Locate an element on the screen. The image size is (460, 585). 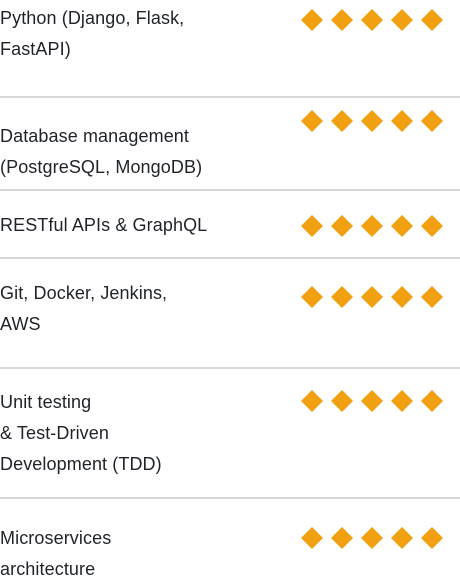
skill-label: Git, Docker, Jenkins, AWS is located at coordinates (84, 308).